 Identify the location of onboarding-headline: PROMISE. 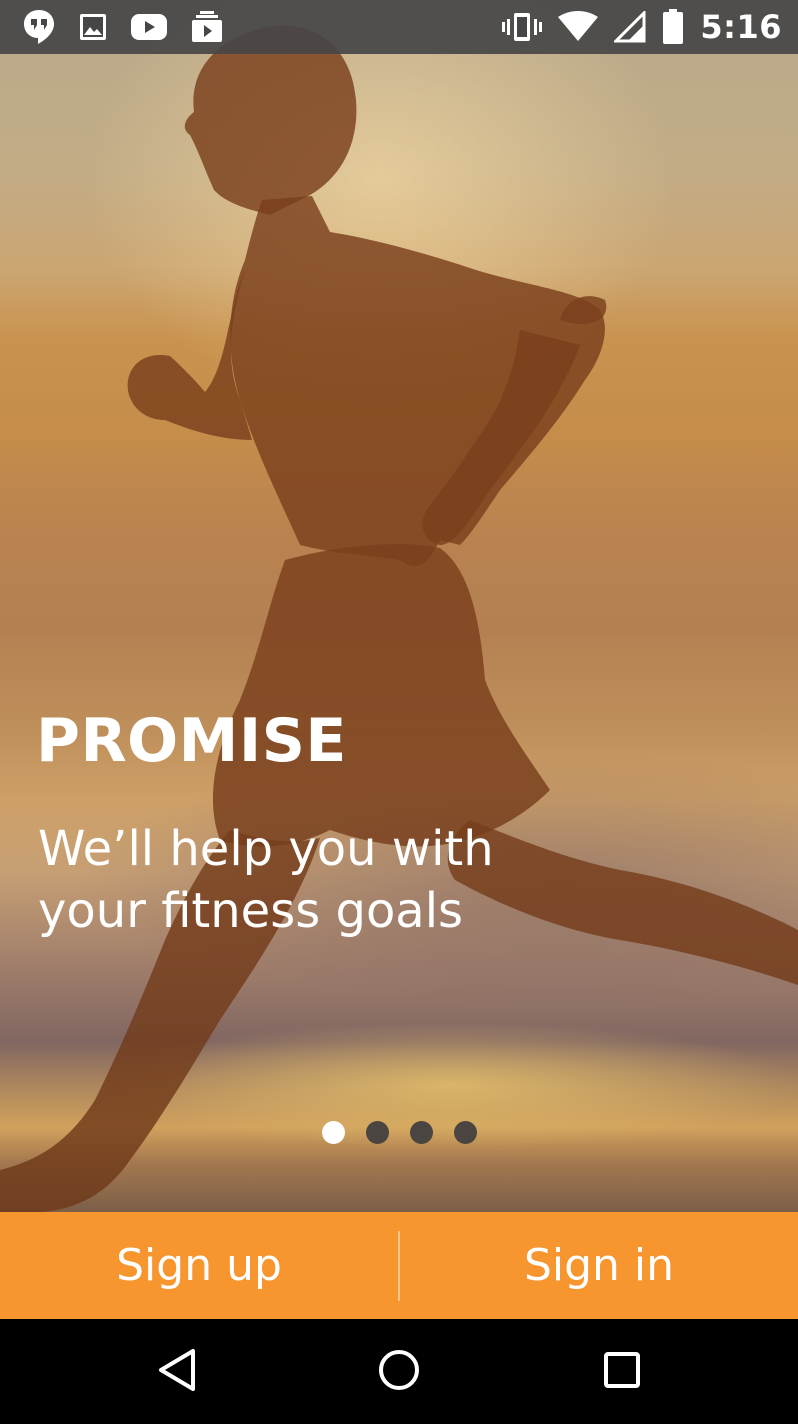
(191, 741).